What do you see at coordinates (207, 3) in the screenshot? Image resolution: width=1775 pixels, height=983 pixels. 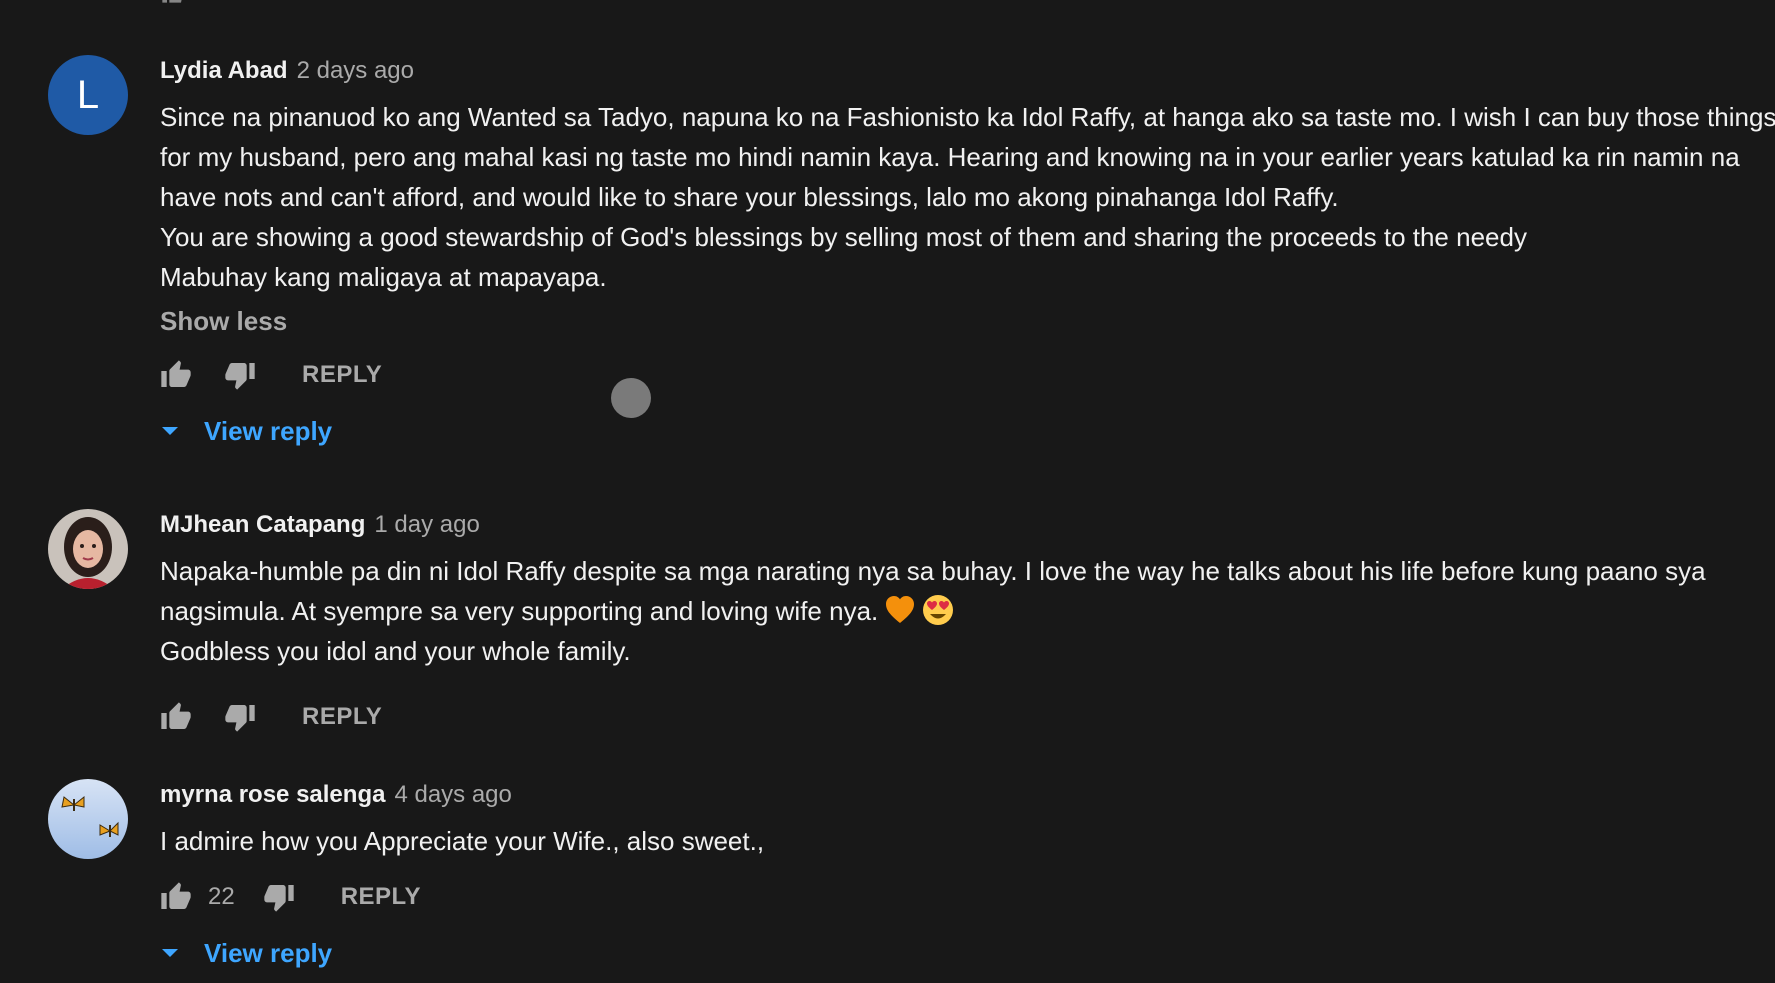 I see `previous-comment-actions` at bounding box center [207, 3].